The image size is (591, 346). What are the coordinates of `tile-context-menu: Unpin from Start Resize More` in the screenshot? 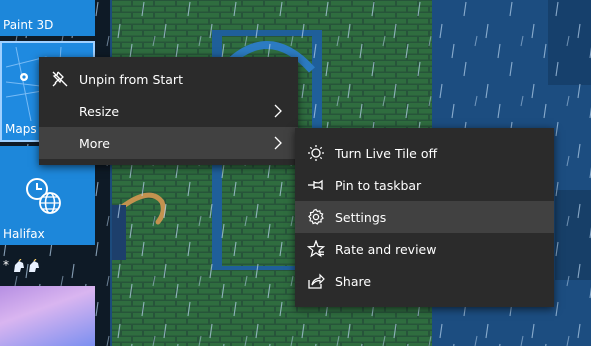 It's located at (168, 111).